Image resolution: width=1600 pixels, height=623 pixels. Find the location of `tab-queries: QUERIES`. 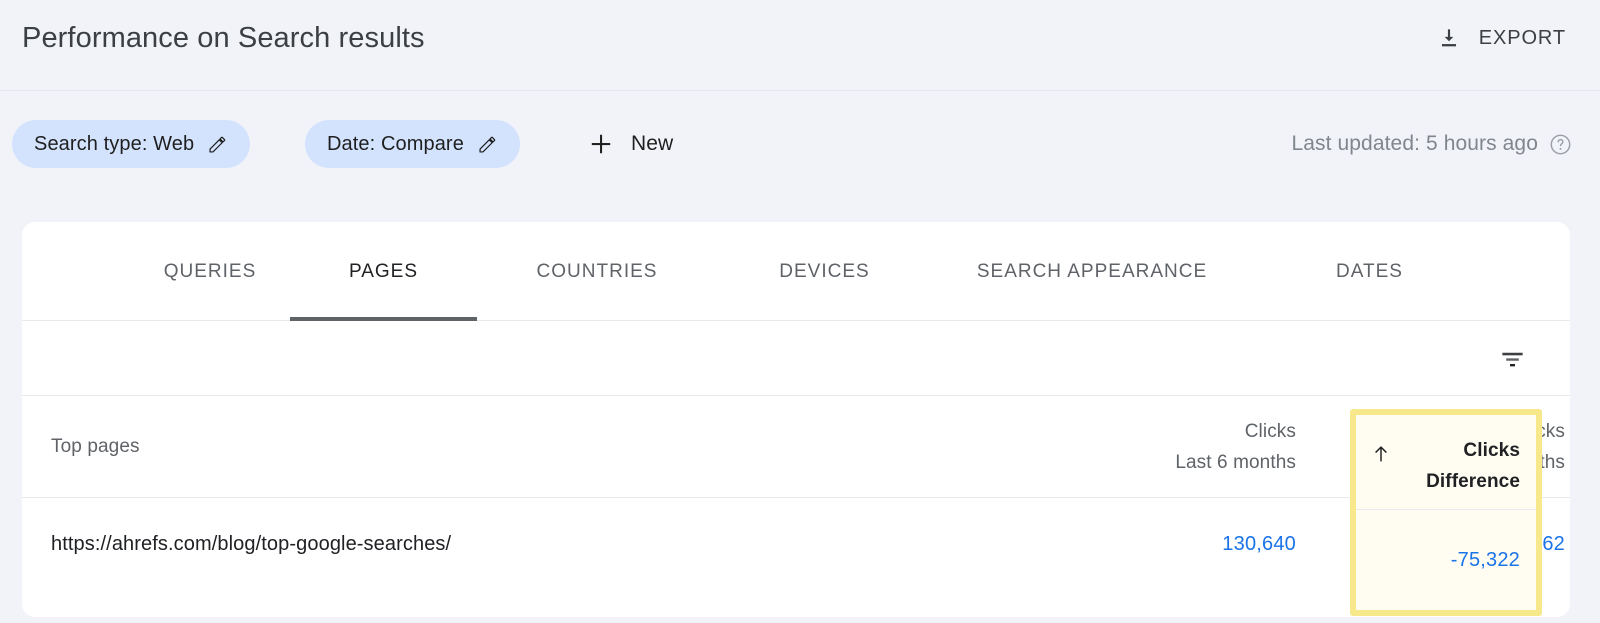

tab-queries: QUERIES is located at coordinates (210, 271).